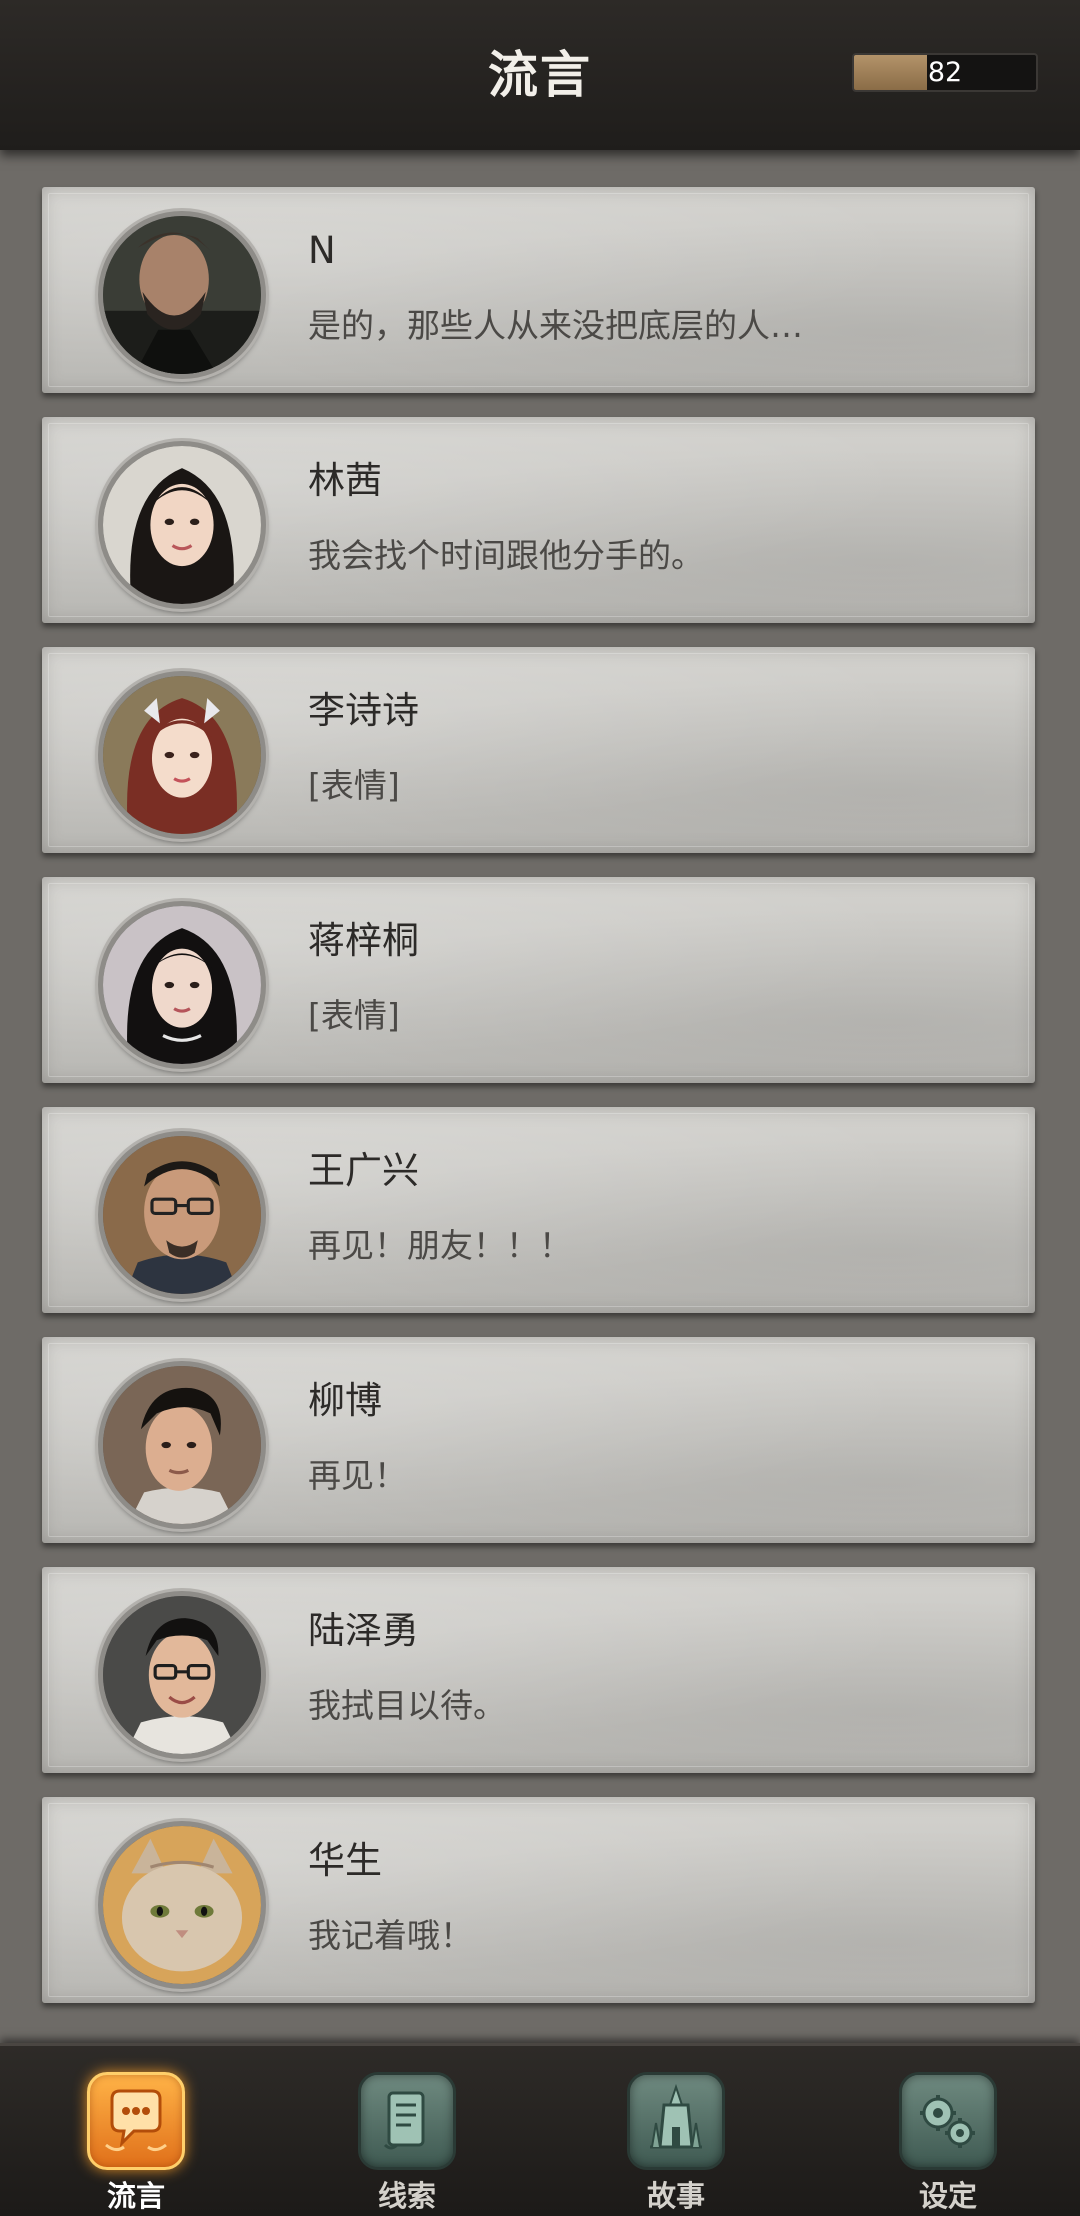 This screenshot has width=1080, height=2216. I want to click on rumor-meter: 82, so click(945, 72).